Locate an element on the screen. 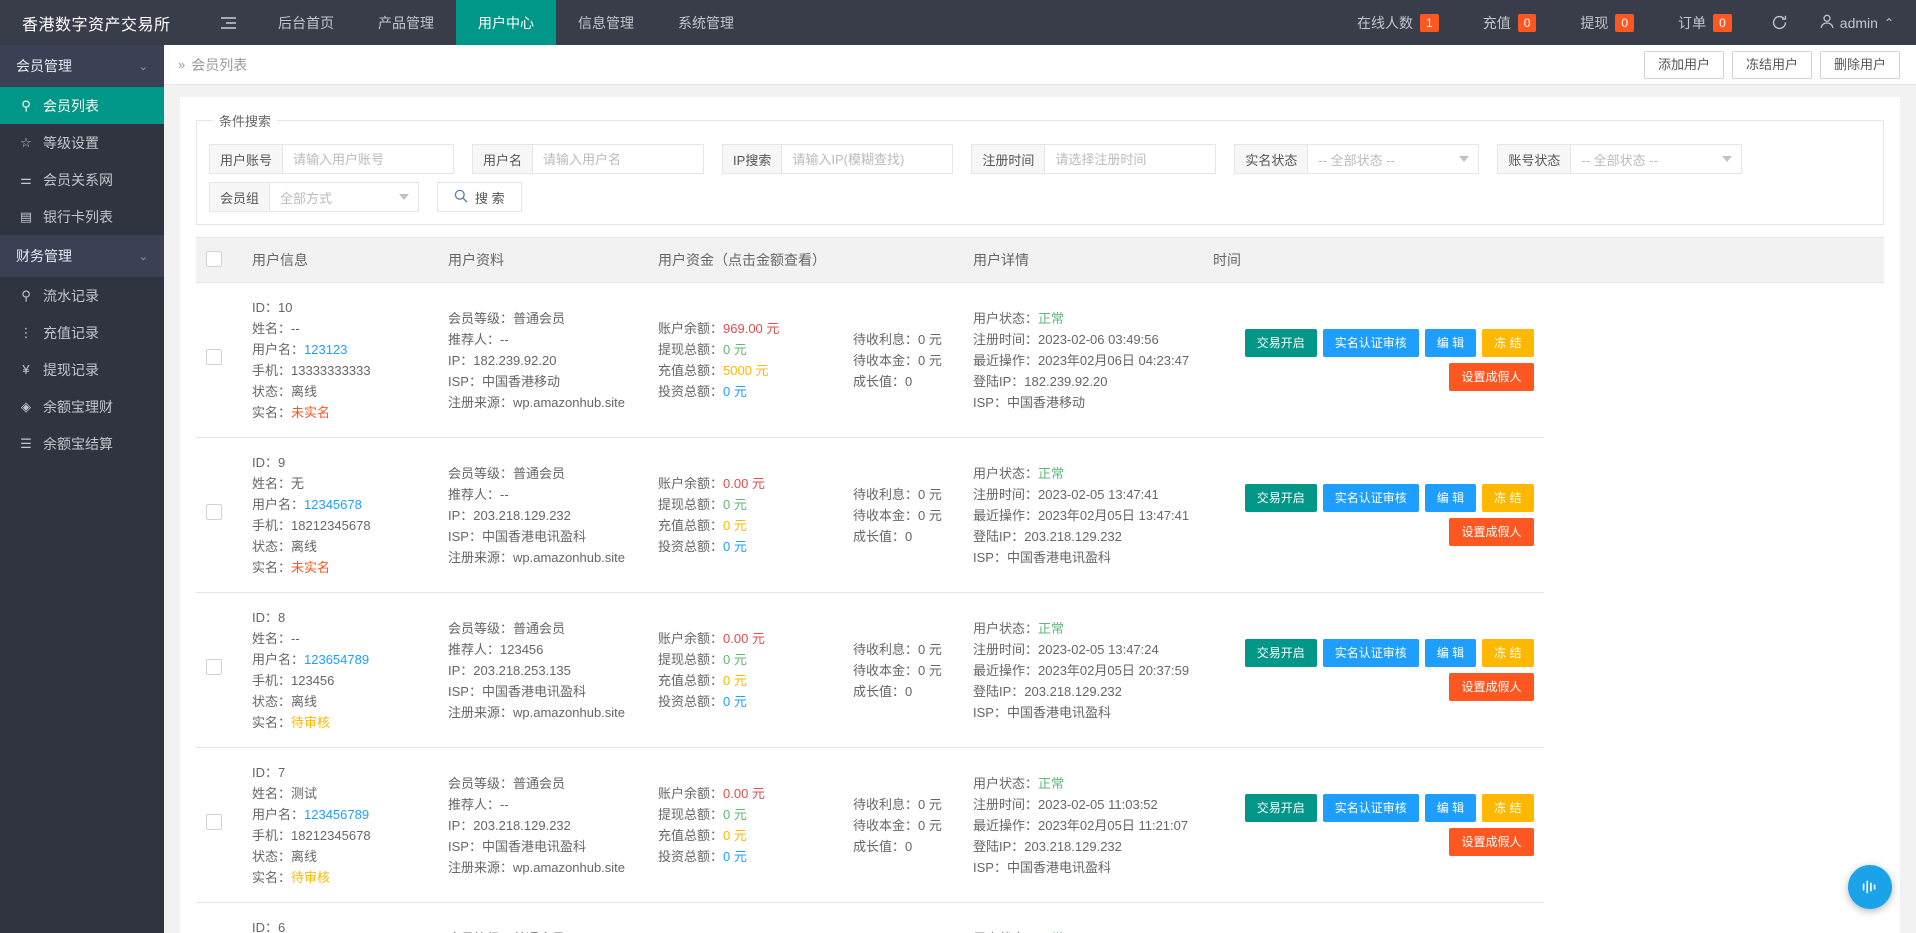  user-account-line: 用户名：123654789 is located at coordinates (340, 659).